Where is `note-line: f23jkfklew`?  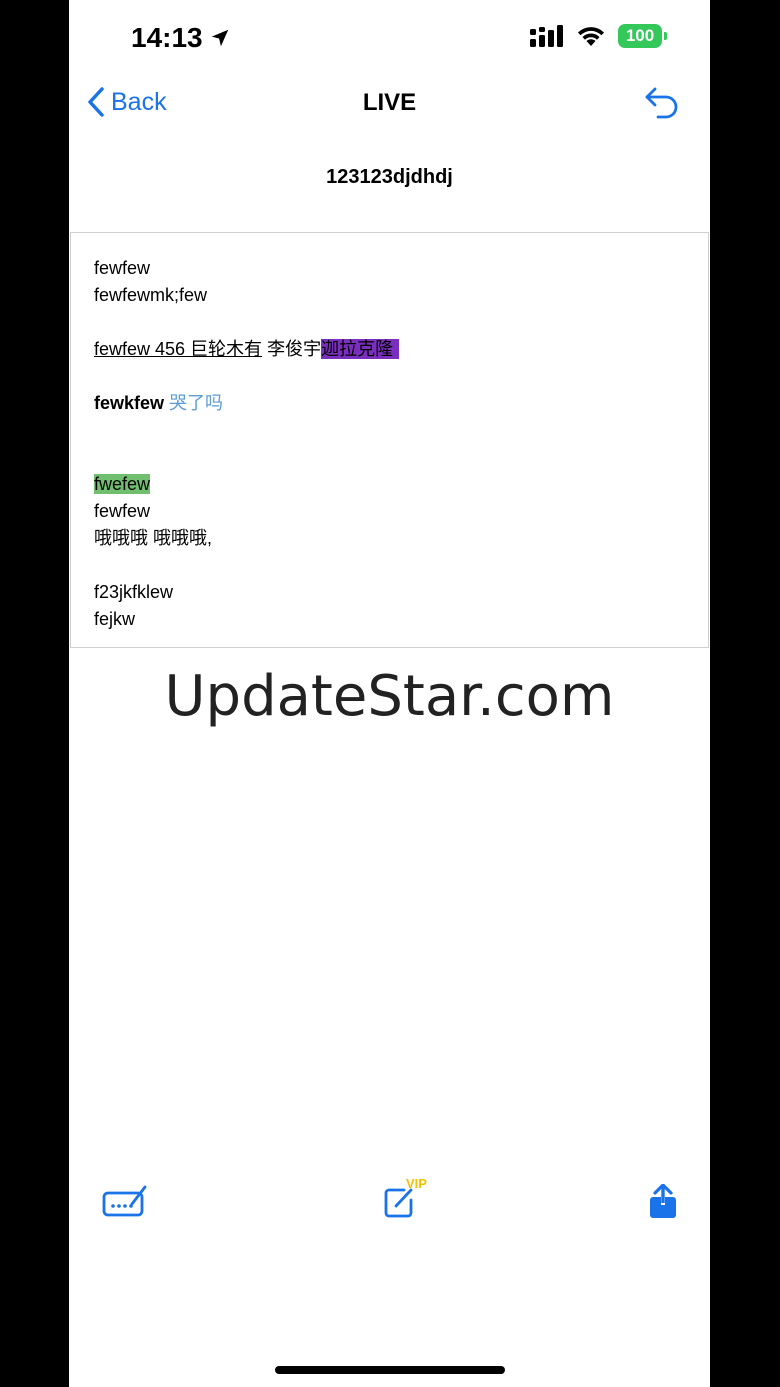
note-line: f23jkfklew is located at coordinates (134, 592).